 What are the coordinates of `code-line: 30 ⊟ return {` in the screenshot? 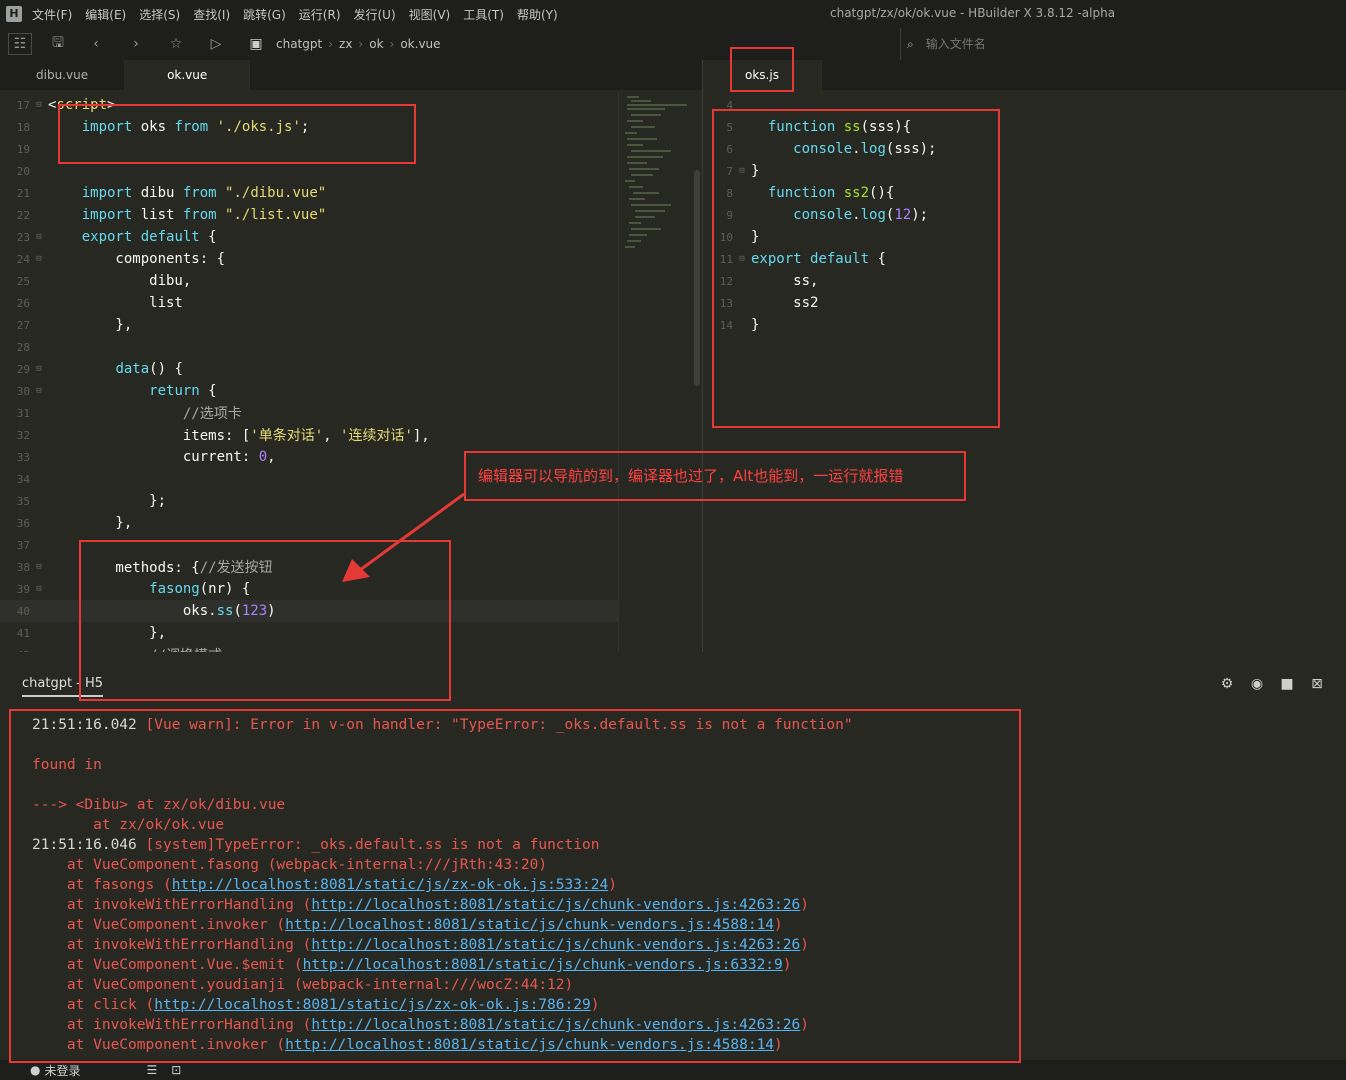 It's located at (309, 391).